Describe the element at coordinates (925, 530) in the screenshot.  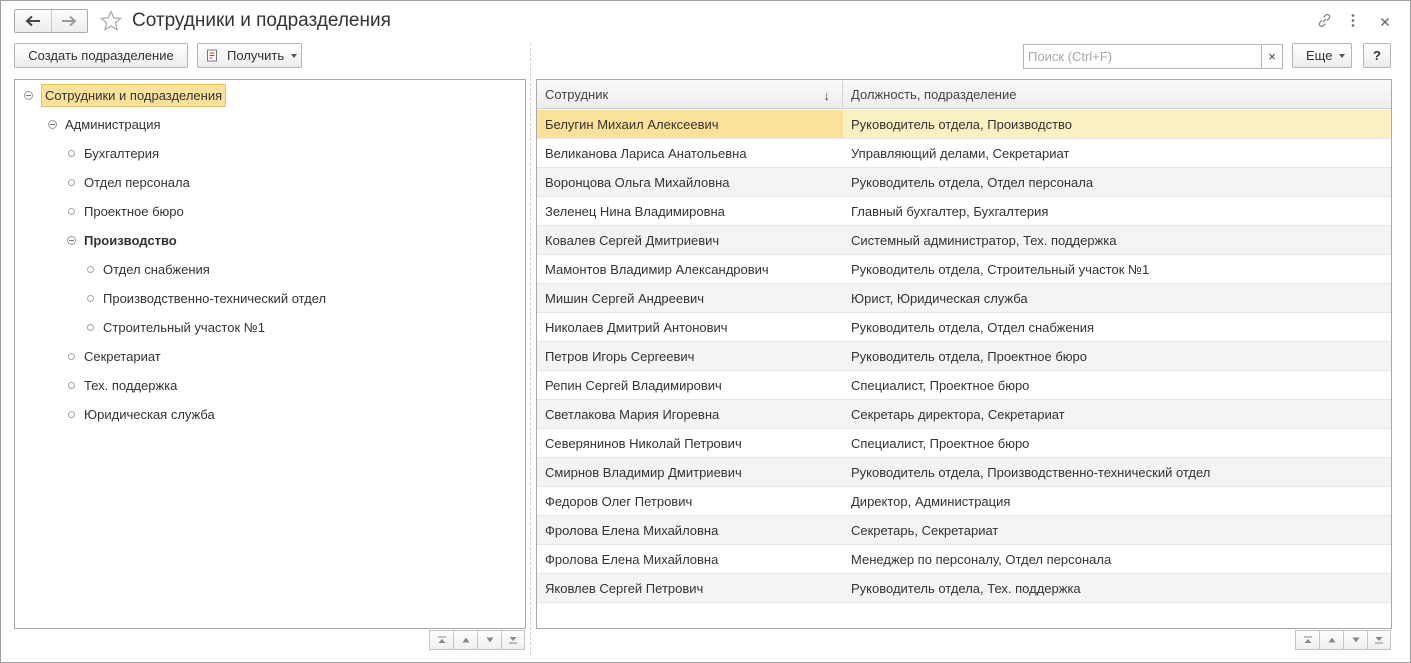
I see `position-cell: Секретарь, Секретариат` at that location.